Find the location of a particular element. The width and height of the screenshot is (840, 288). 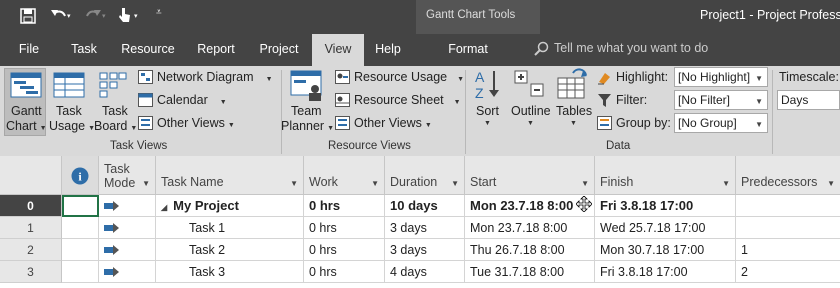

duration-cell: 10 days is located at coordinates (425, 206).